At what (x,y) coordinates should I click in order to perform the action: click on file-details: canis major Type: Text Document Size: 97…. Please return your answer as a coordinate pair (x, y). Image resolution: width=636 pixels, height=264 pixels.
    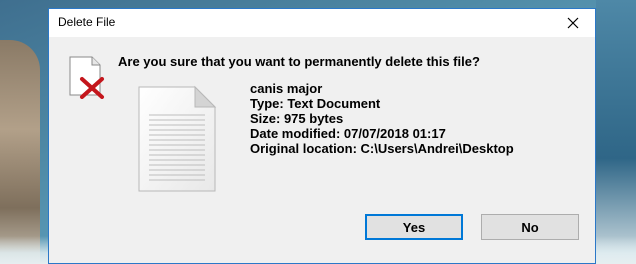
    Looking at the image, I should click on (382, 118).